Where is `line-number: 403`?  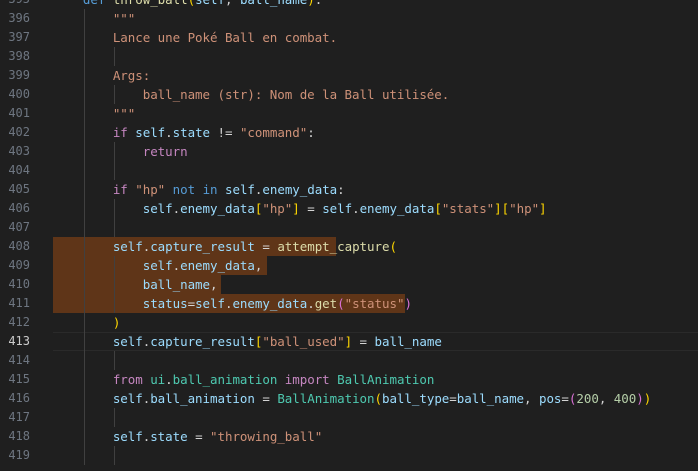
line-number: 403 is located at coordinates (19, 151).